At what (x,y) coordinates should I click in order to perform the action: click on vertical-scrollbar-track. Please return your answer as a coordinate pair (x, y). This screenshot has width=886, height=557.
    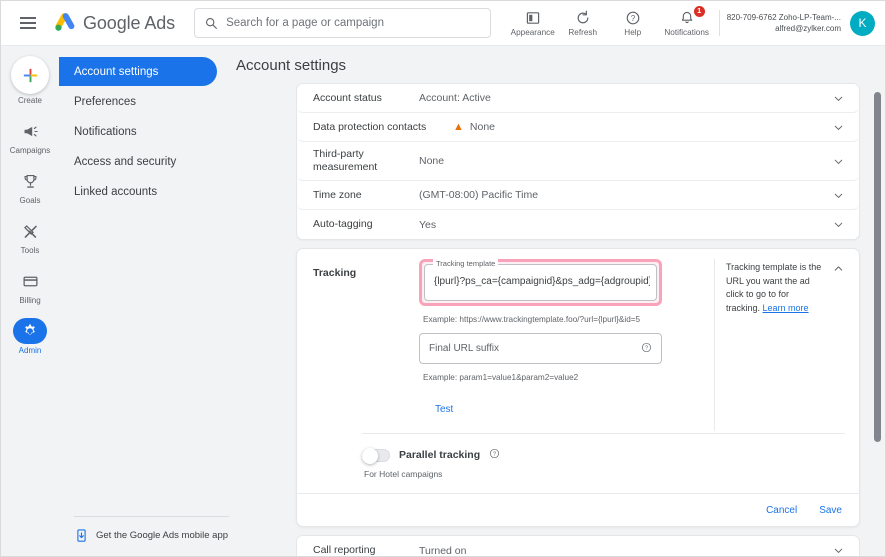
    Looking at the image, I should click on (877, 291).